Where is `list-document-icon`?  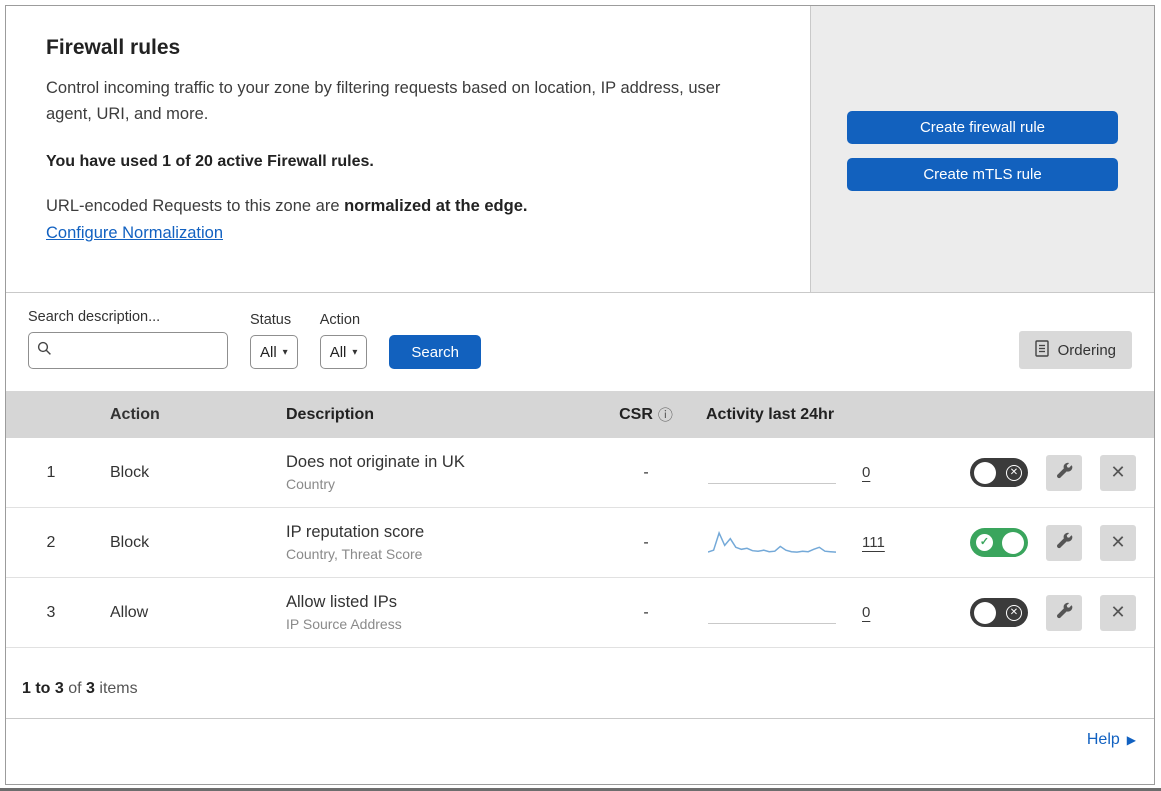
list-document-icon is located at coordinates (1041, 350).